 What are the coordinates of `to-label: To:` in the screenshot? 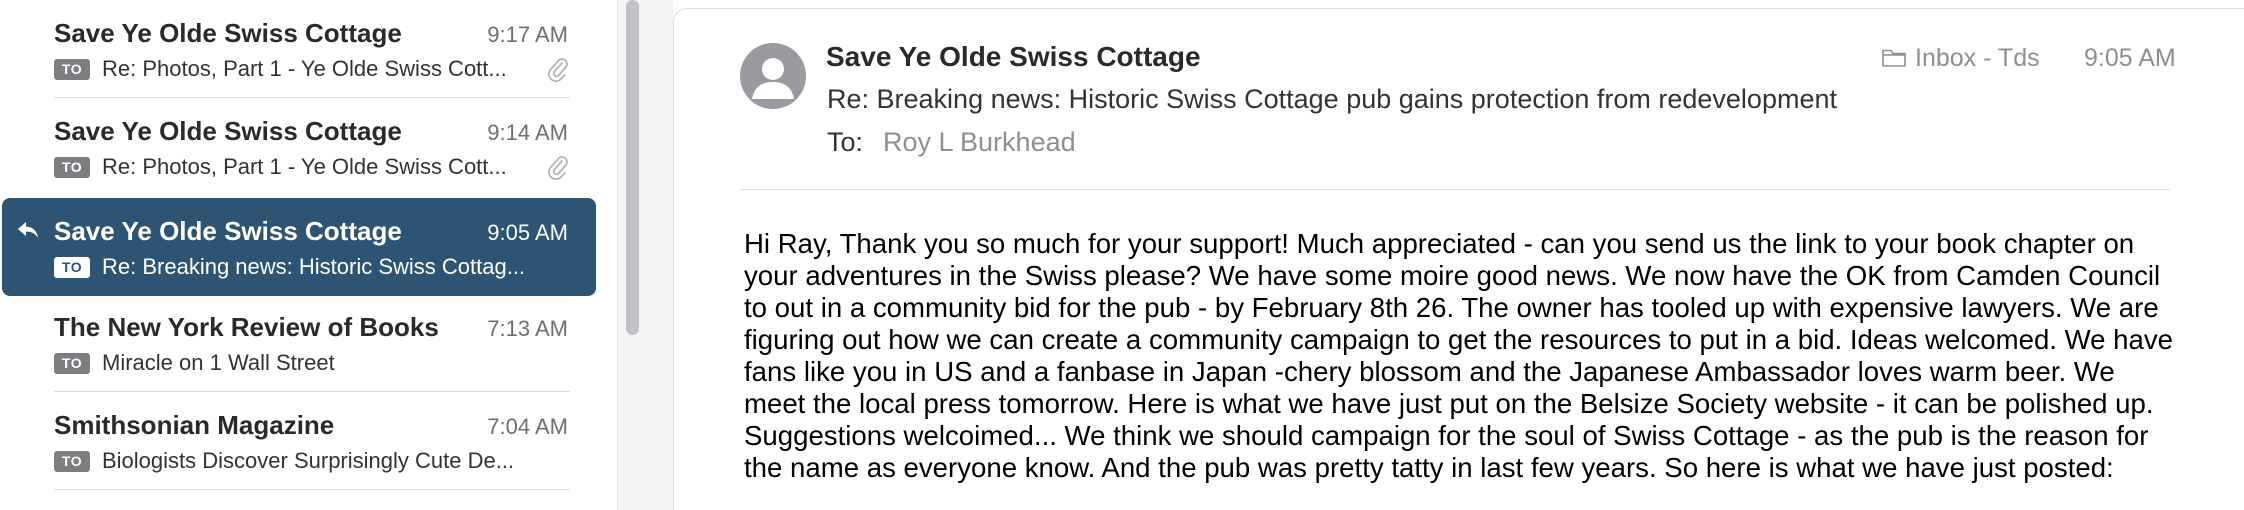 It's located at (845, 142).